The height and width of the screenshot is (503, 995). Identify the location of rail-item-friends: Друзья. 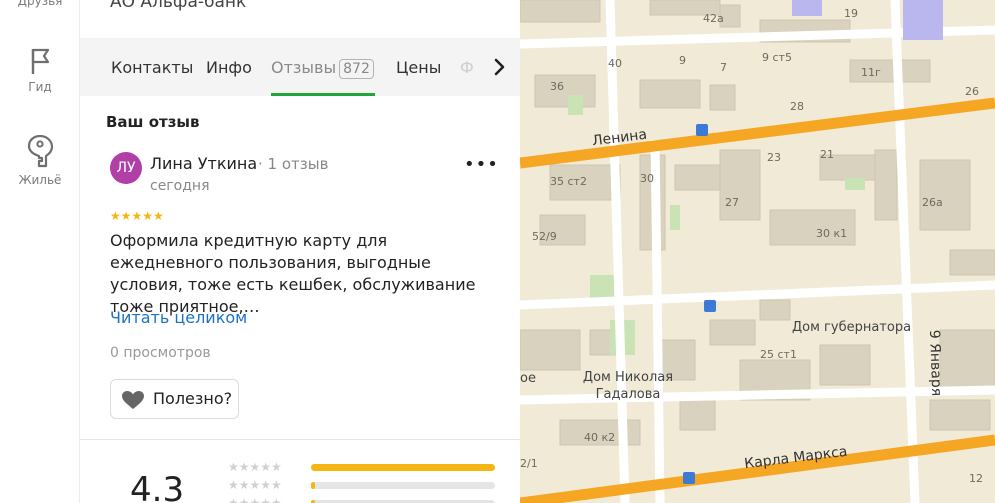
(40, 4).